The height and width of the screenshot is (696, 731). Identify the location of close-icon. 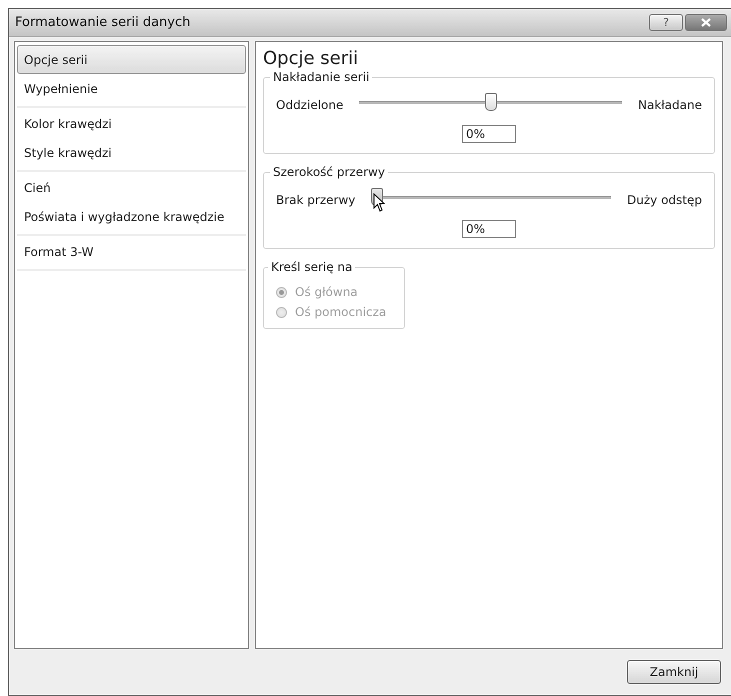
(706, 22).